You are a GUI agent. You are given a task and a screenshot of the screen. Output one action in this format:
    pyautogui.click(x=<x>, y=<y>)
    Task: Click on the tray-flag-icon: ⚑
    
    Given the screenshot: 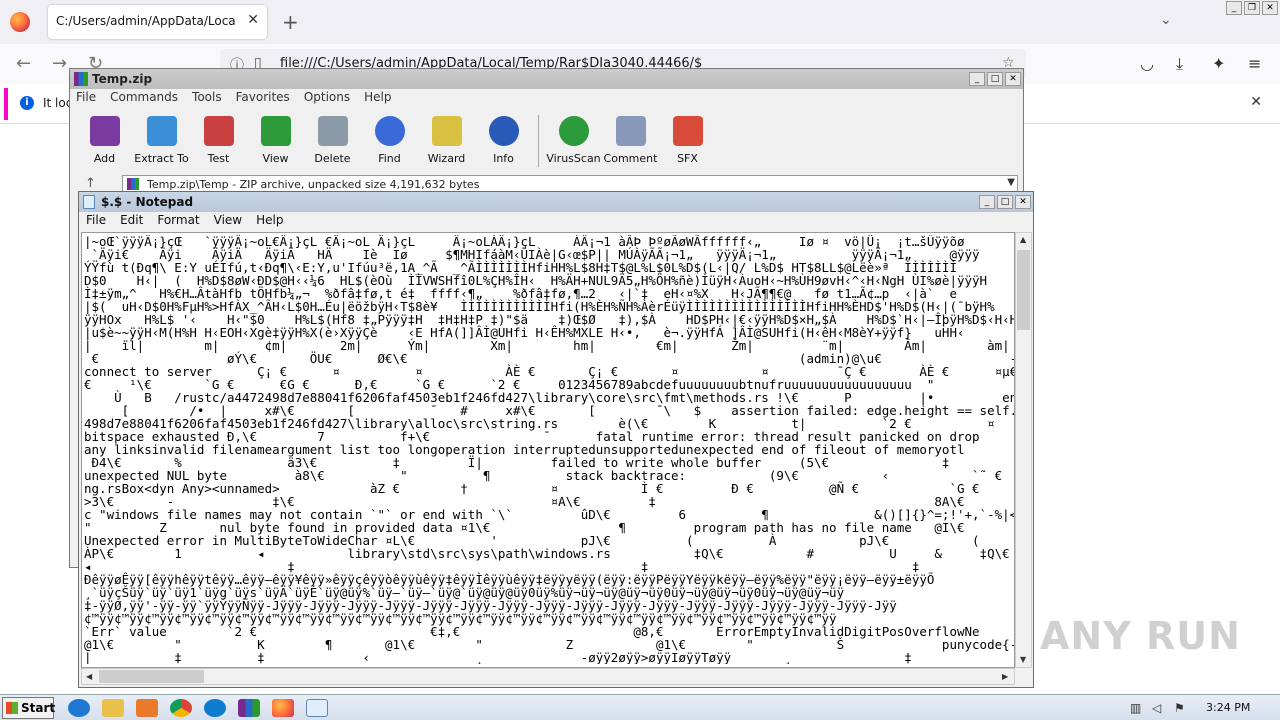 What is the action you would take?
    pyautogui.click(x=1179, y=708)
    